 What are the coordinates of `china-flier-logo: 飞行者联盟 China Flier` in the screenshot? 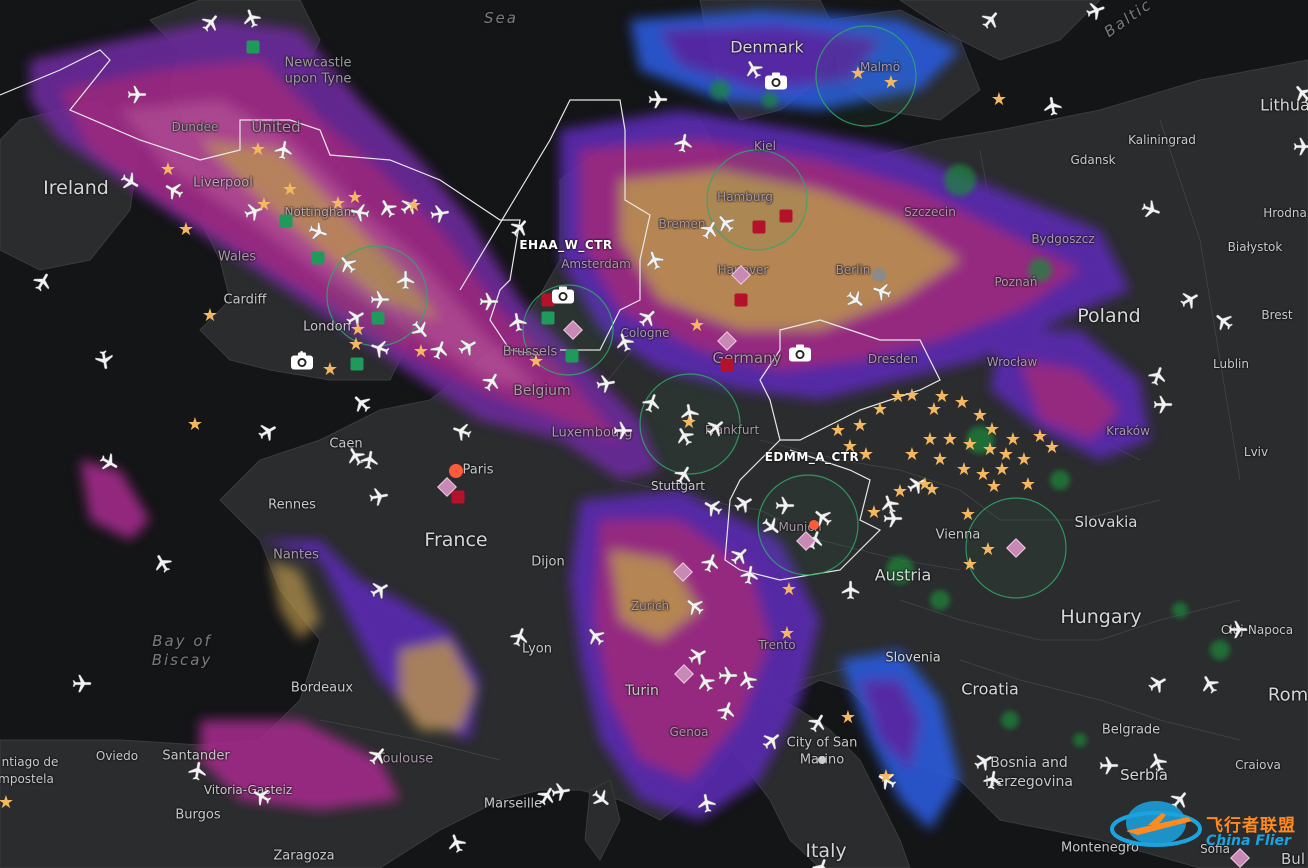 It's located at (1208, 825).